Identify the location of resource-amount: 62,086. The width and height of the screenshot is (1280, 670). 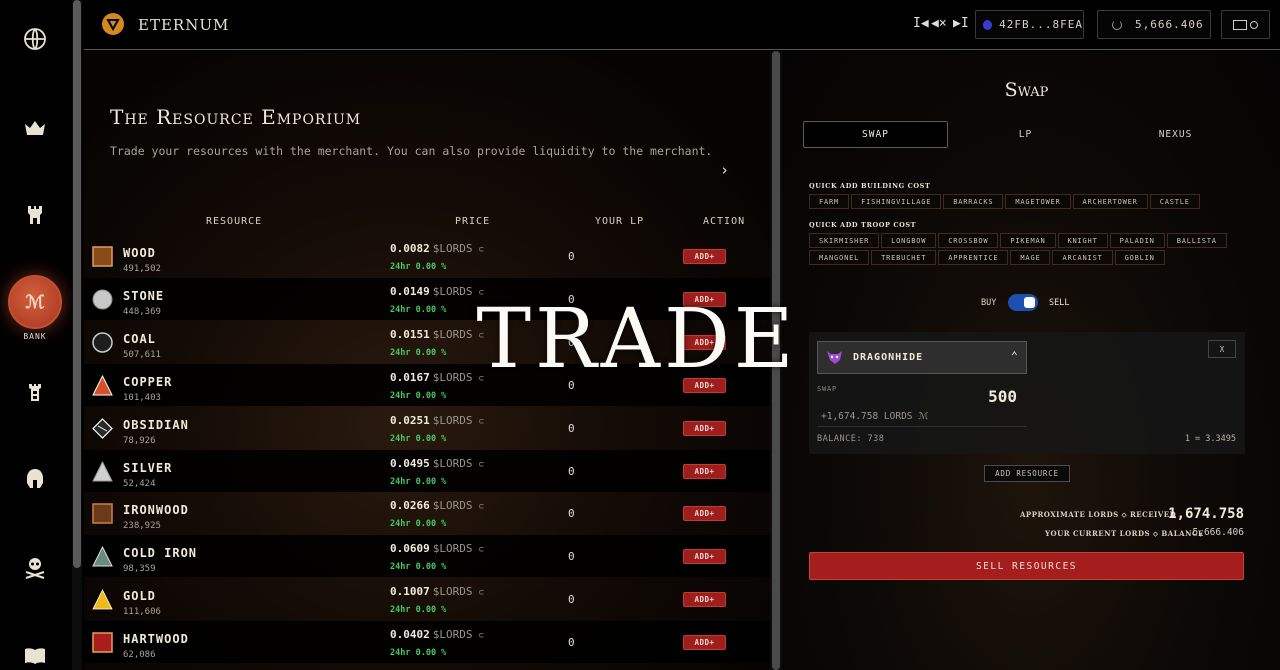
(139, 655).